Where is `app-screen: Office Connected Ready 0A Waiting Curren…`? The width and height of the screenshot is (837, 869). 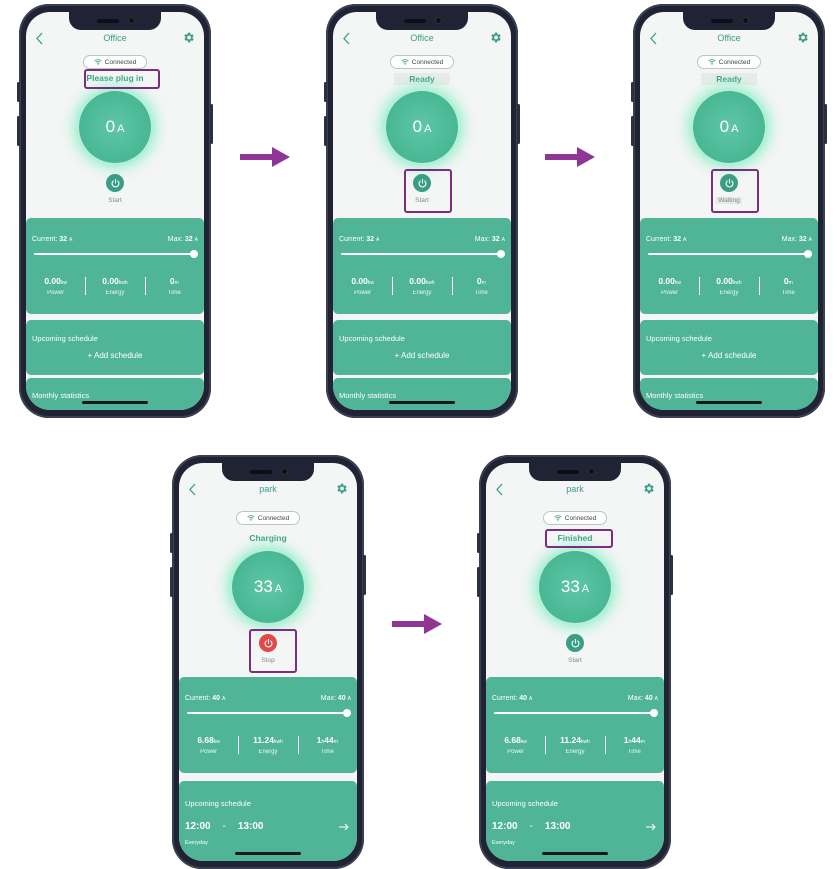
app-screen: Office Connected Ready 0A Waiting Curren… is located at coordinates (729, 211).